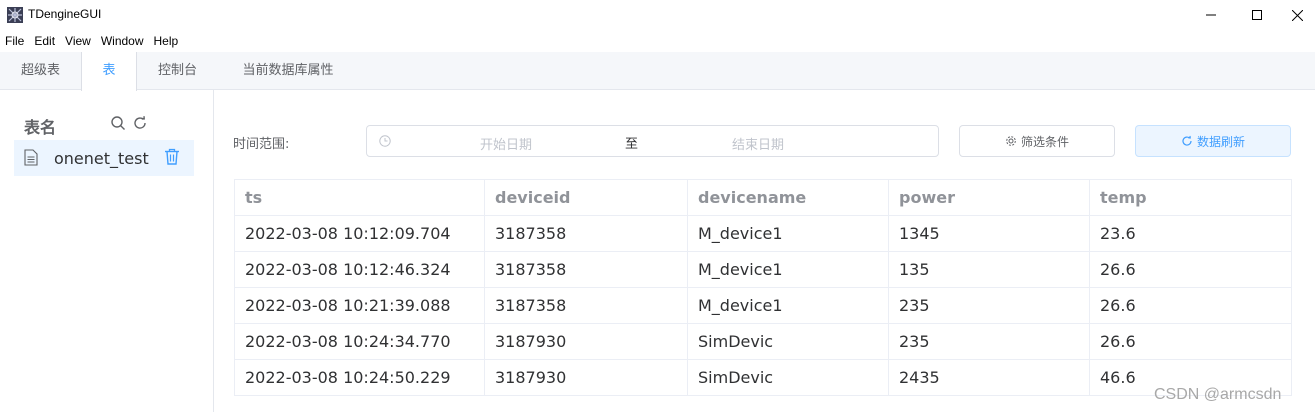 The height and width of the screenshot is (412, 1315). I want to click on column-header: temp, so click(1190, 197).